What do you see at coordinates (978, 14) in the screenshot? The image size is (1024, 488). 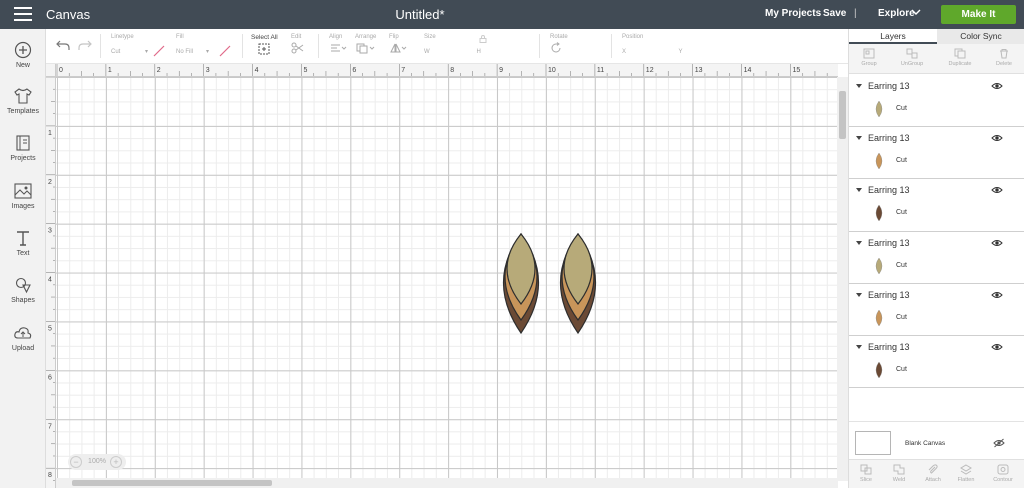 I see `make-it-button: Make It` at bounding box center [978, 14].